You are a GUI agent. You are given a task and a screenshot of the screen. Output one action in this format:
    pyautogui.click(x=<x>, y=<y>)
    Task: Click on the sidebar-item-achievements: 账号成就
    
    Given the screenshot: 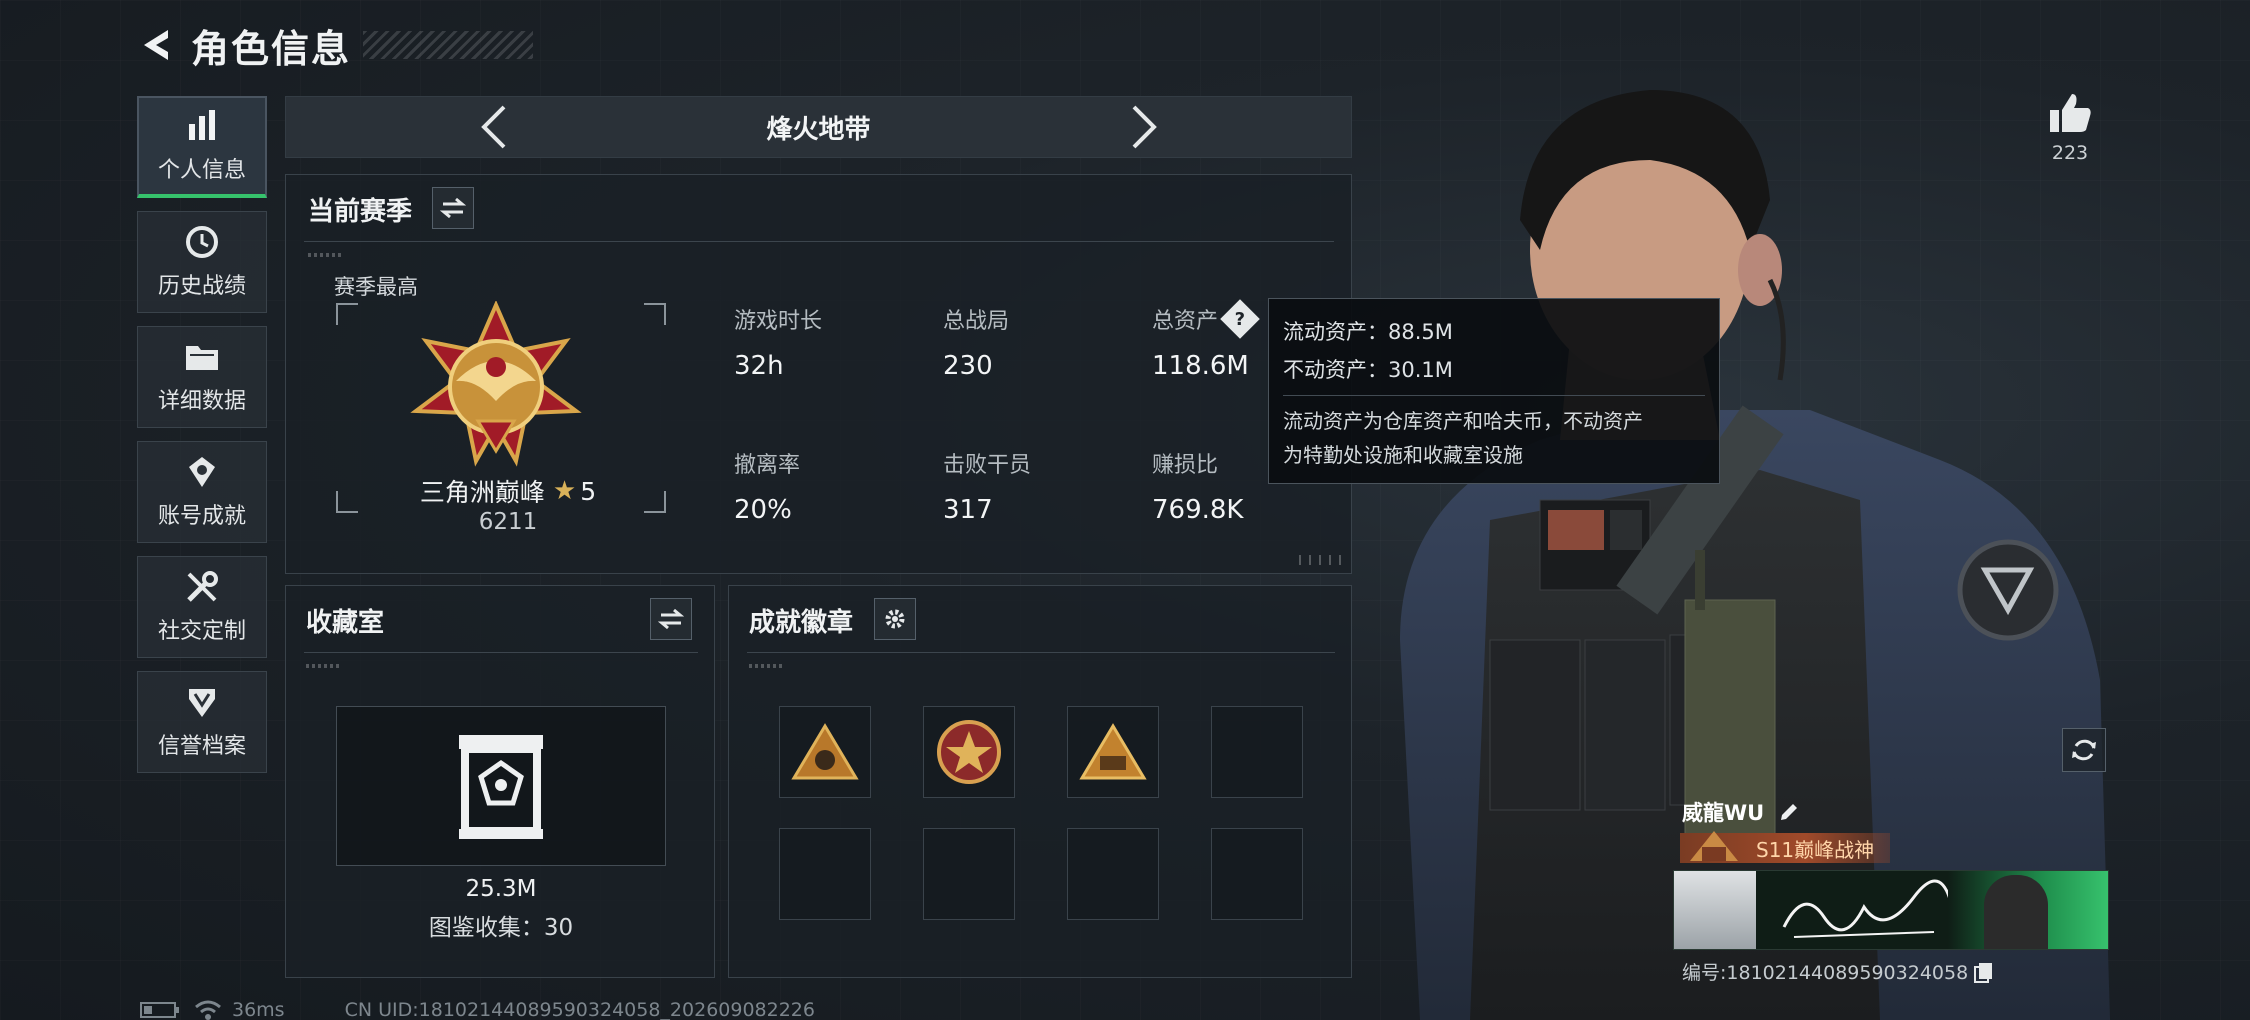 What is the action you would take?
    pyautogui.click(x=202, y=492)
    